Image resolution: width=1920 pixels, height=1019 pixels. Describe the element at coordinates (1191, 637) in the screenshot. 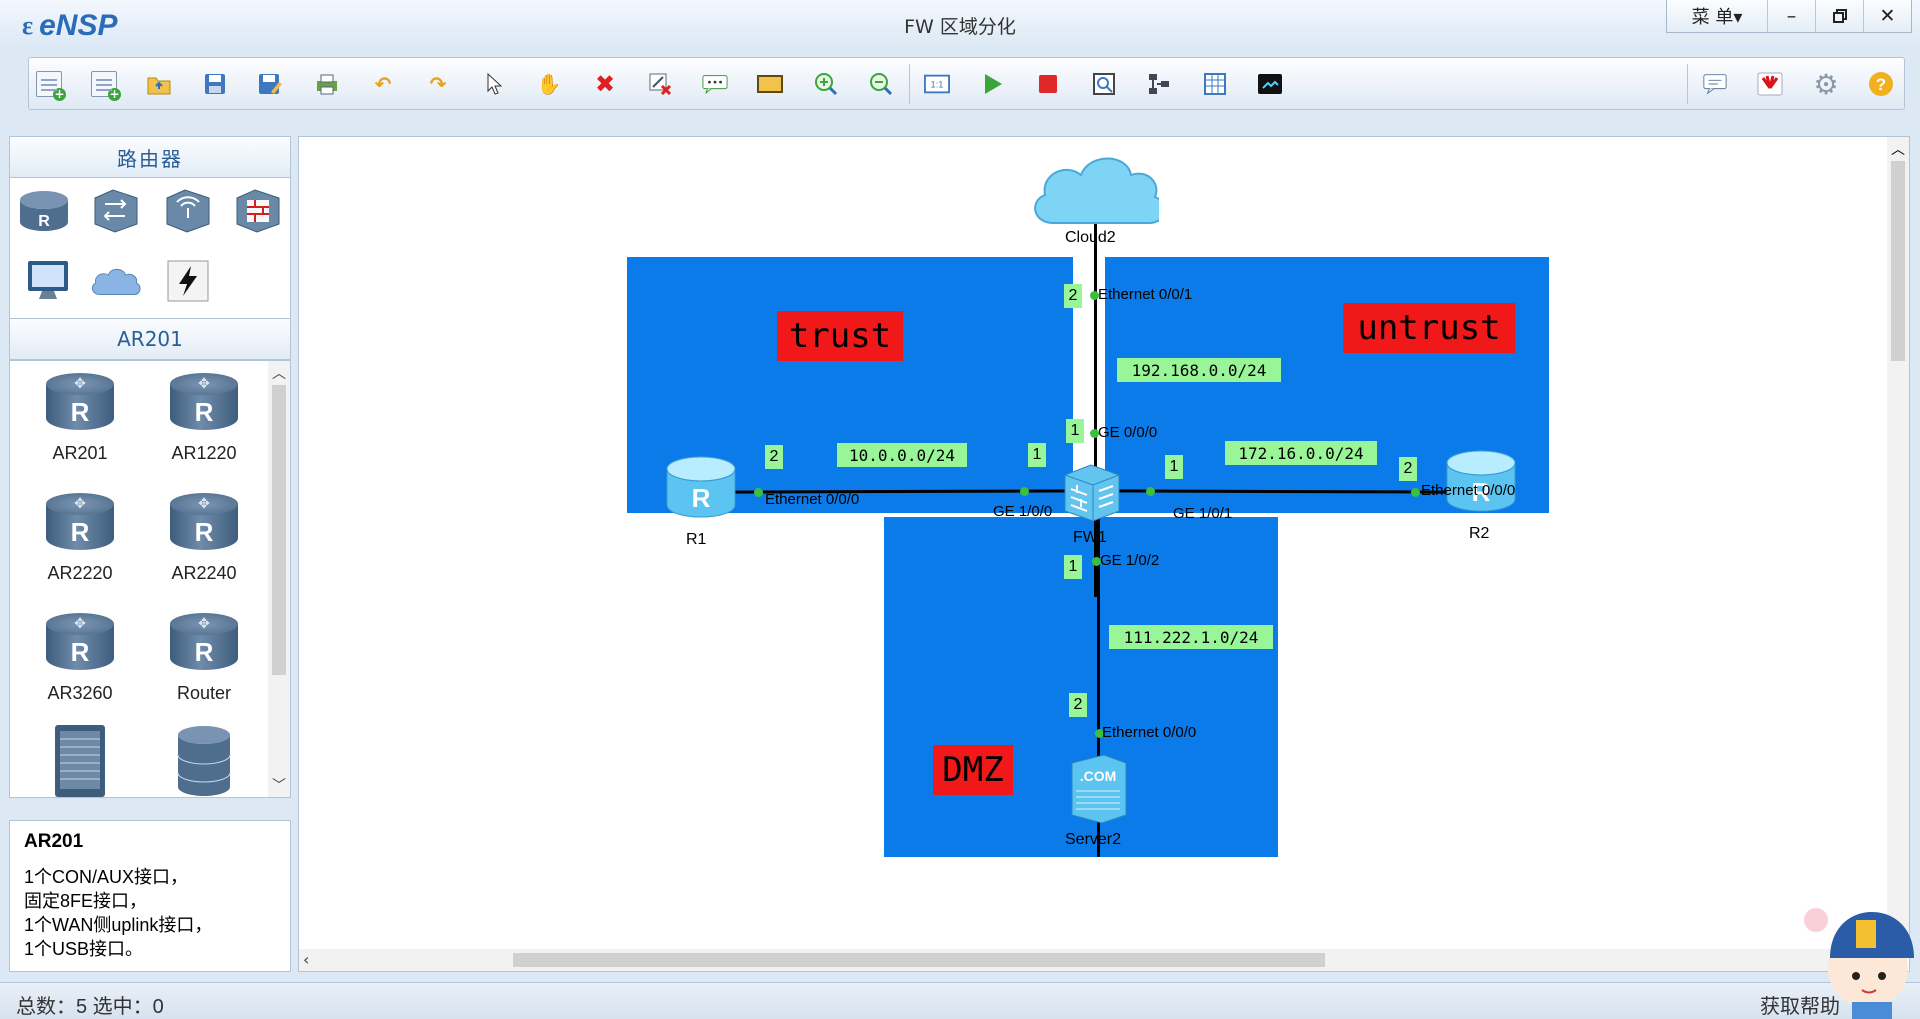

I see `network-label-111: 111.222.1.0/24` at that location.